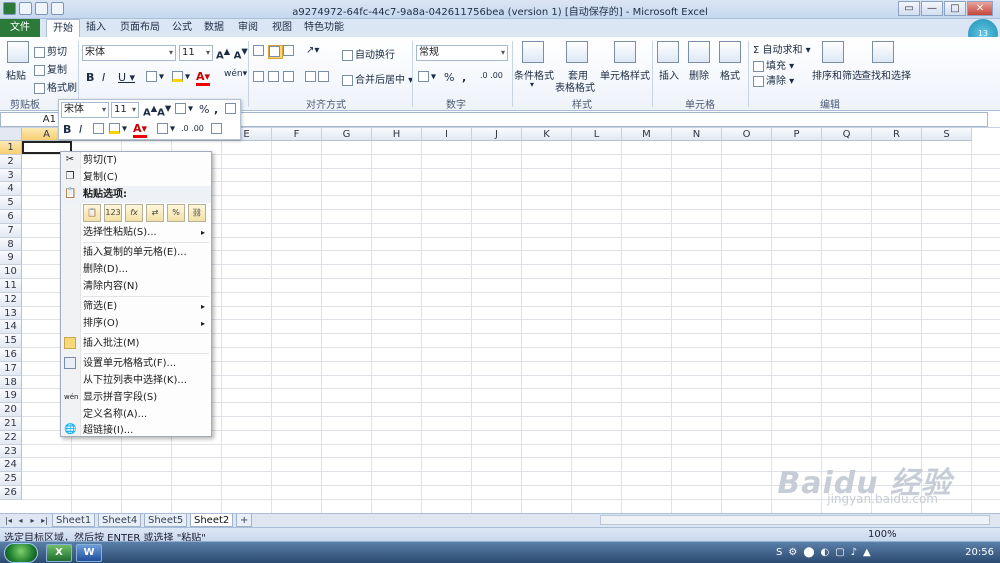 The width and height of the screenshot is (1000, 563). What do you see at coordinates (20, 28) in the screenshot?
I see `tab-file: 文件` at bounding box center [20, 28].